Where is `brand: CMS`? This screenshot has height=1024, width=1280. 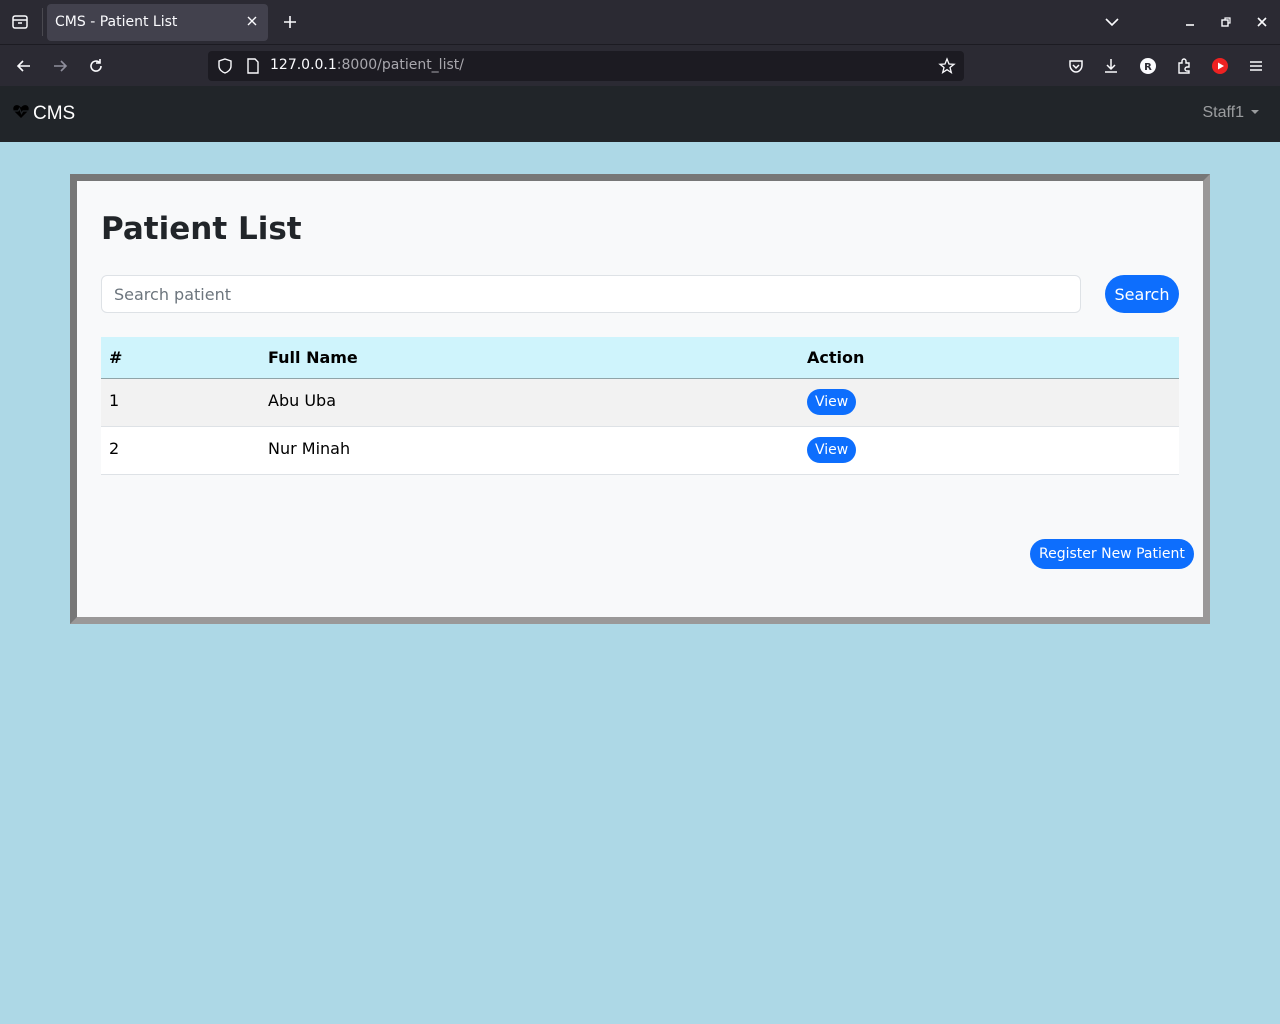 brand: CMS is located at coordinates (43, 114).